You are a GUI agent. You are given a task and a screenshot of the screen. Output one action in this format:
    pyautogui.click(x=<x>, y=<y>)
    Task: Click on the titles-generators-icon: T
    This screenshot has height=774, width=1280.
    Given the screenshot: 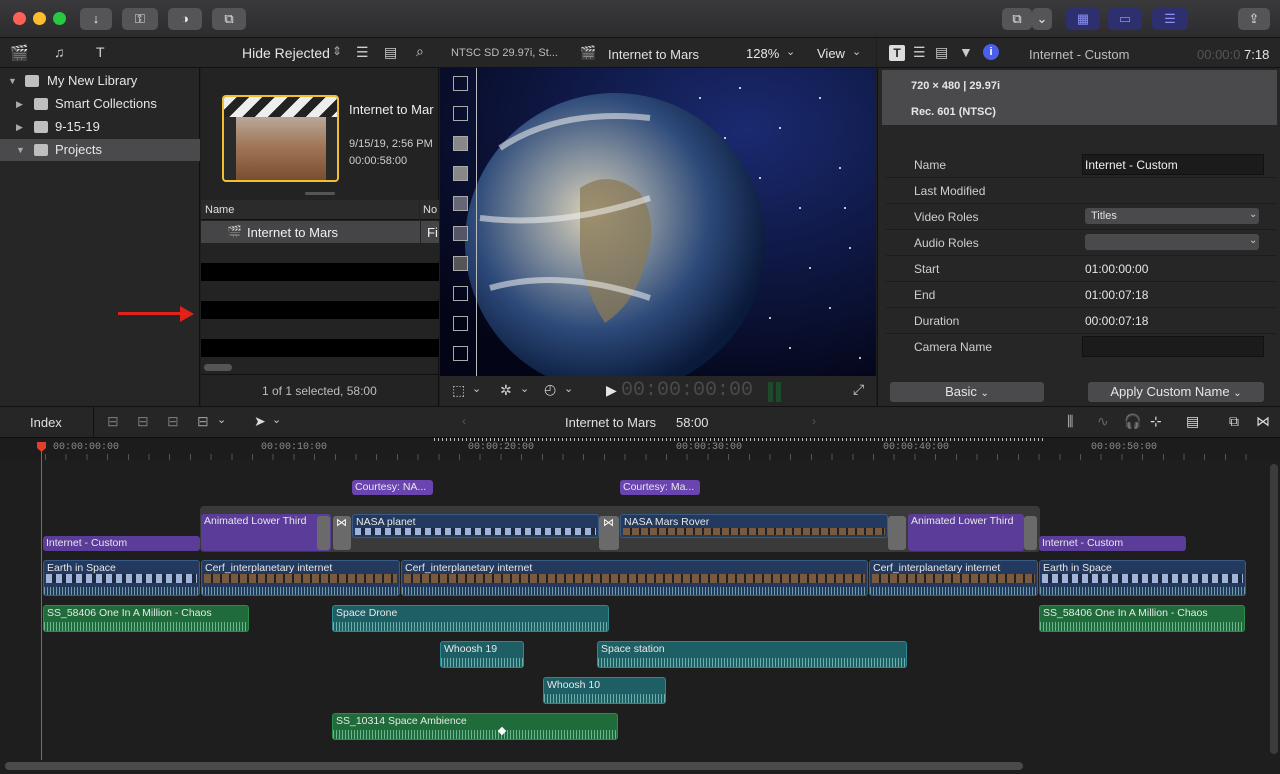 What is the action you would take?
    pyautogui.click(x=100, y=52)
    